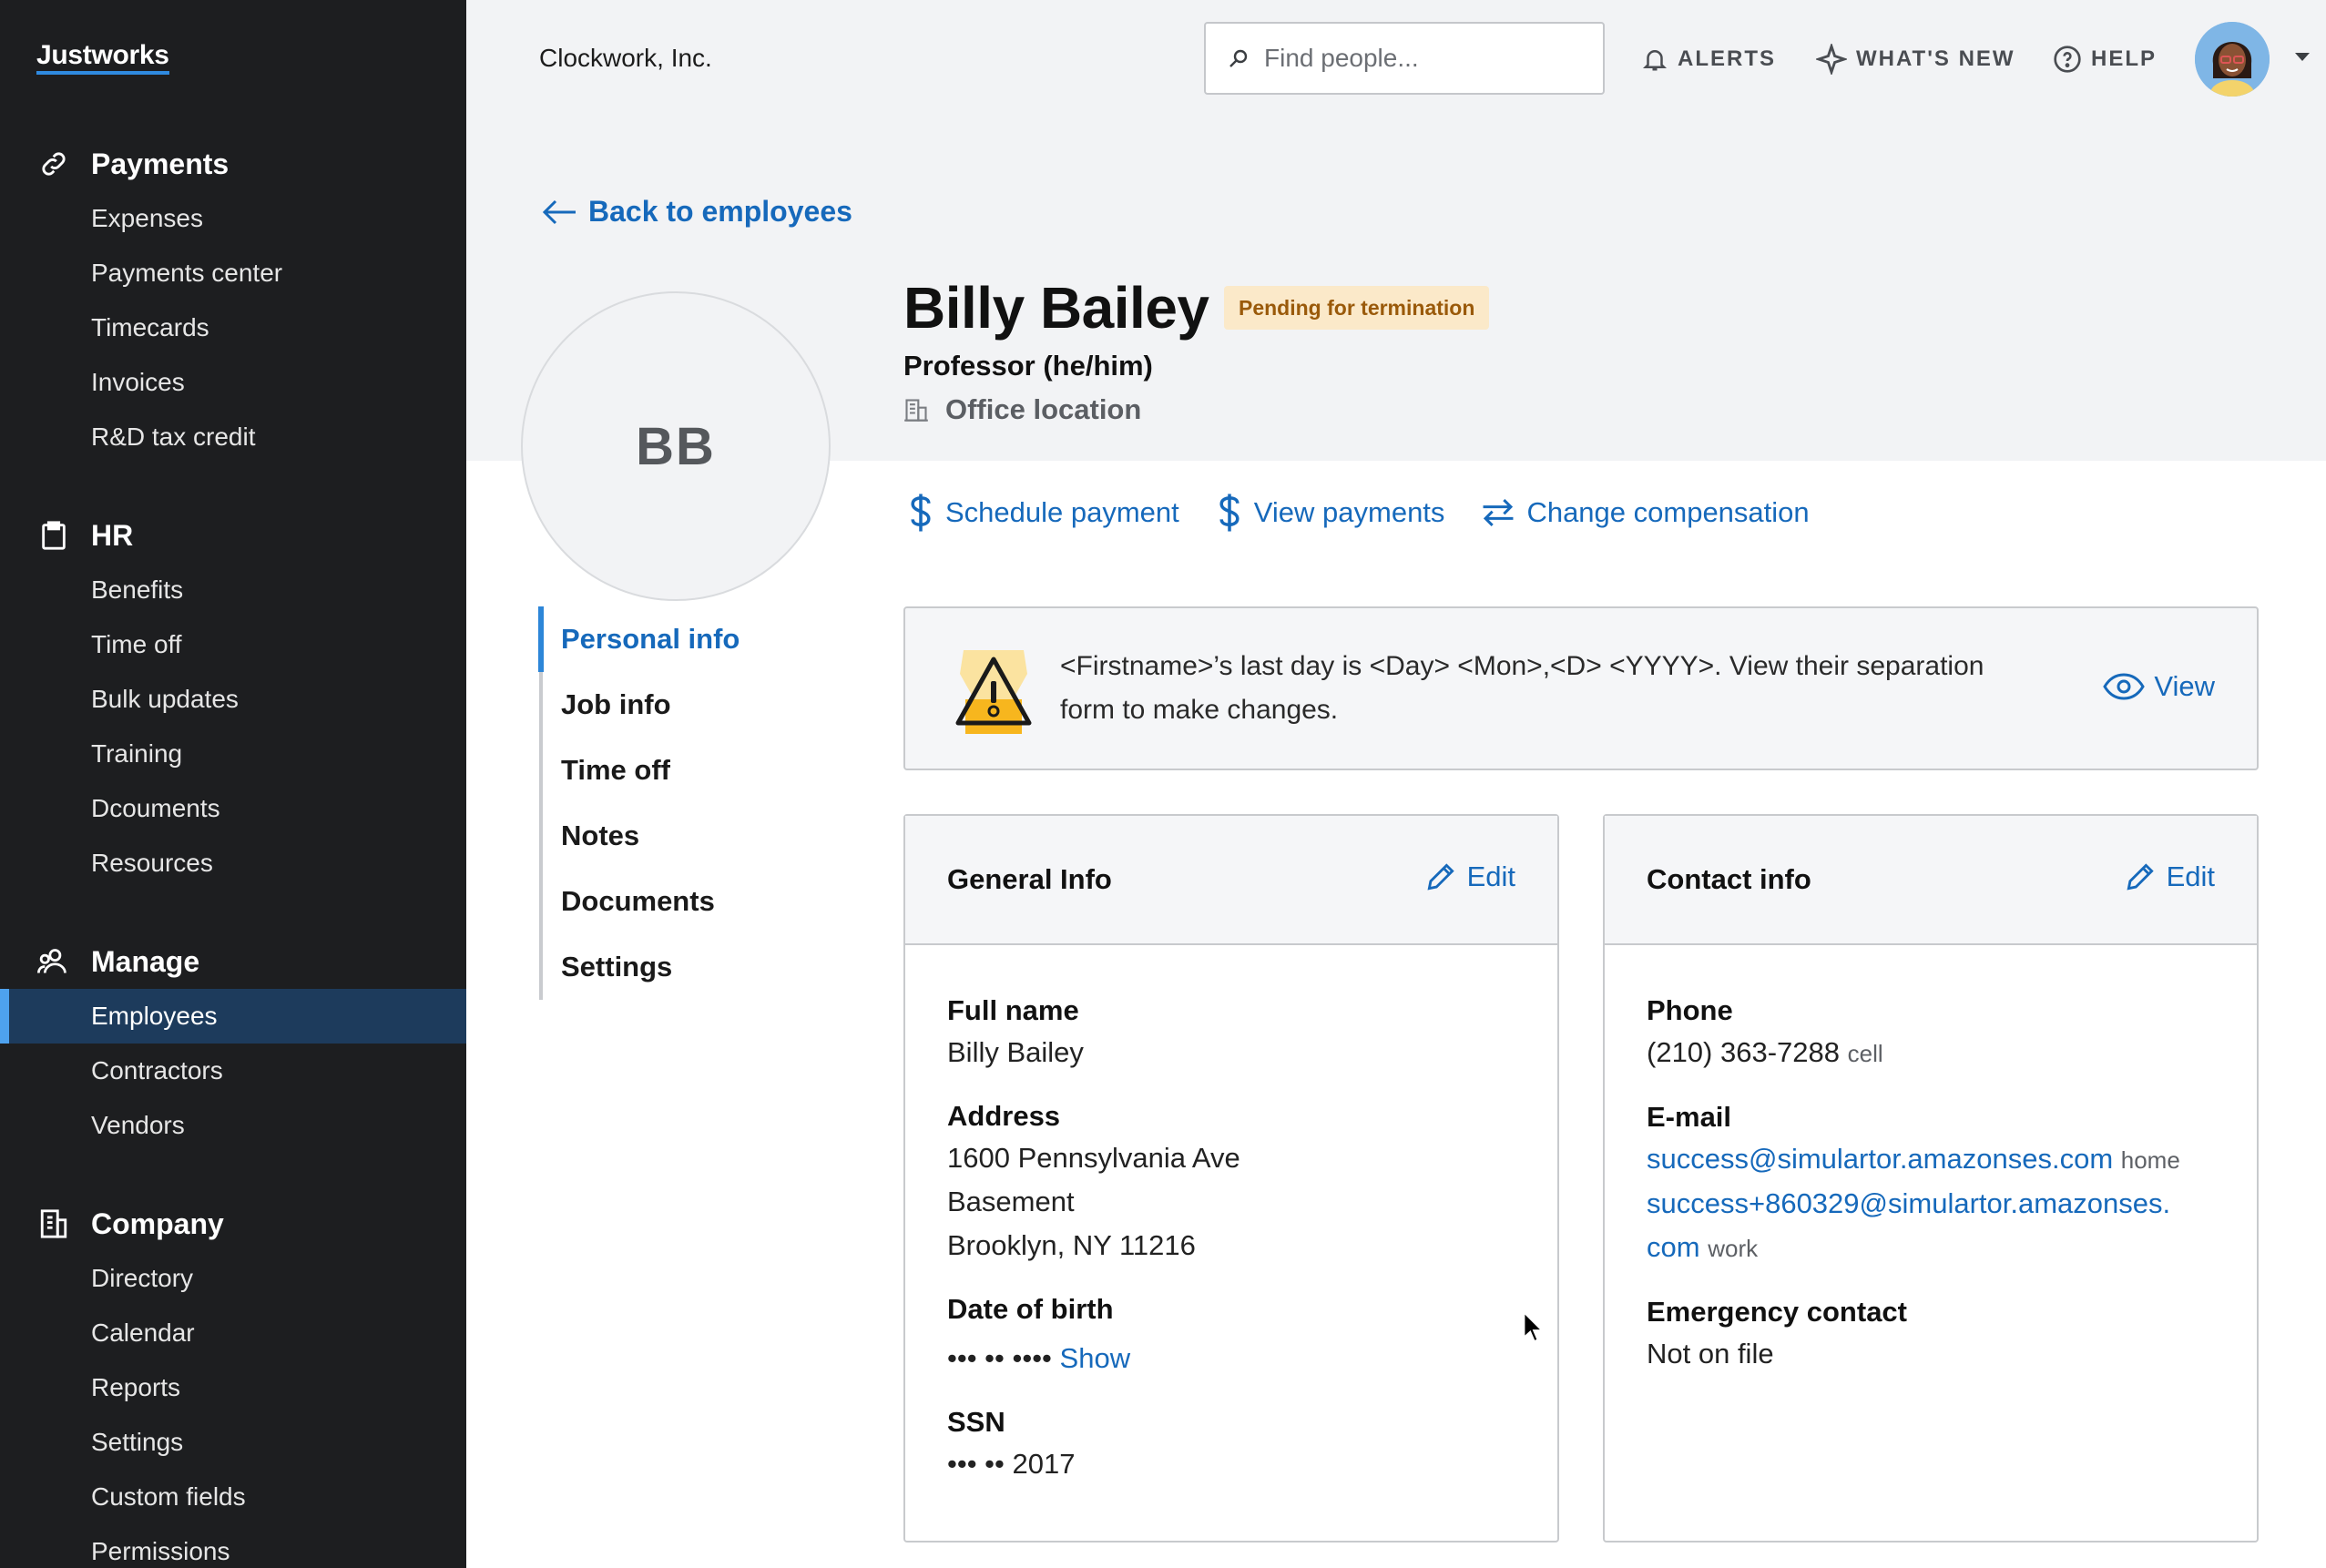 The height and width of the screenshot is (1568, 2326). Describe the element at coordinates (1534, 1329) in the screenshot. I see `mouse-pointer-icon` at that location.